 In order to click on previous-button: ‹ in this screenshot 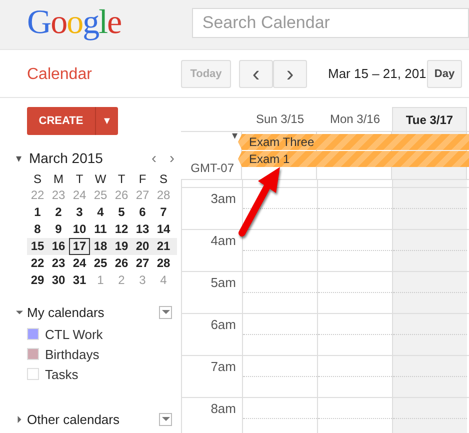, I will do `click(256, 74)`.